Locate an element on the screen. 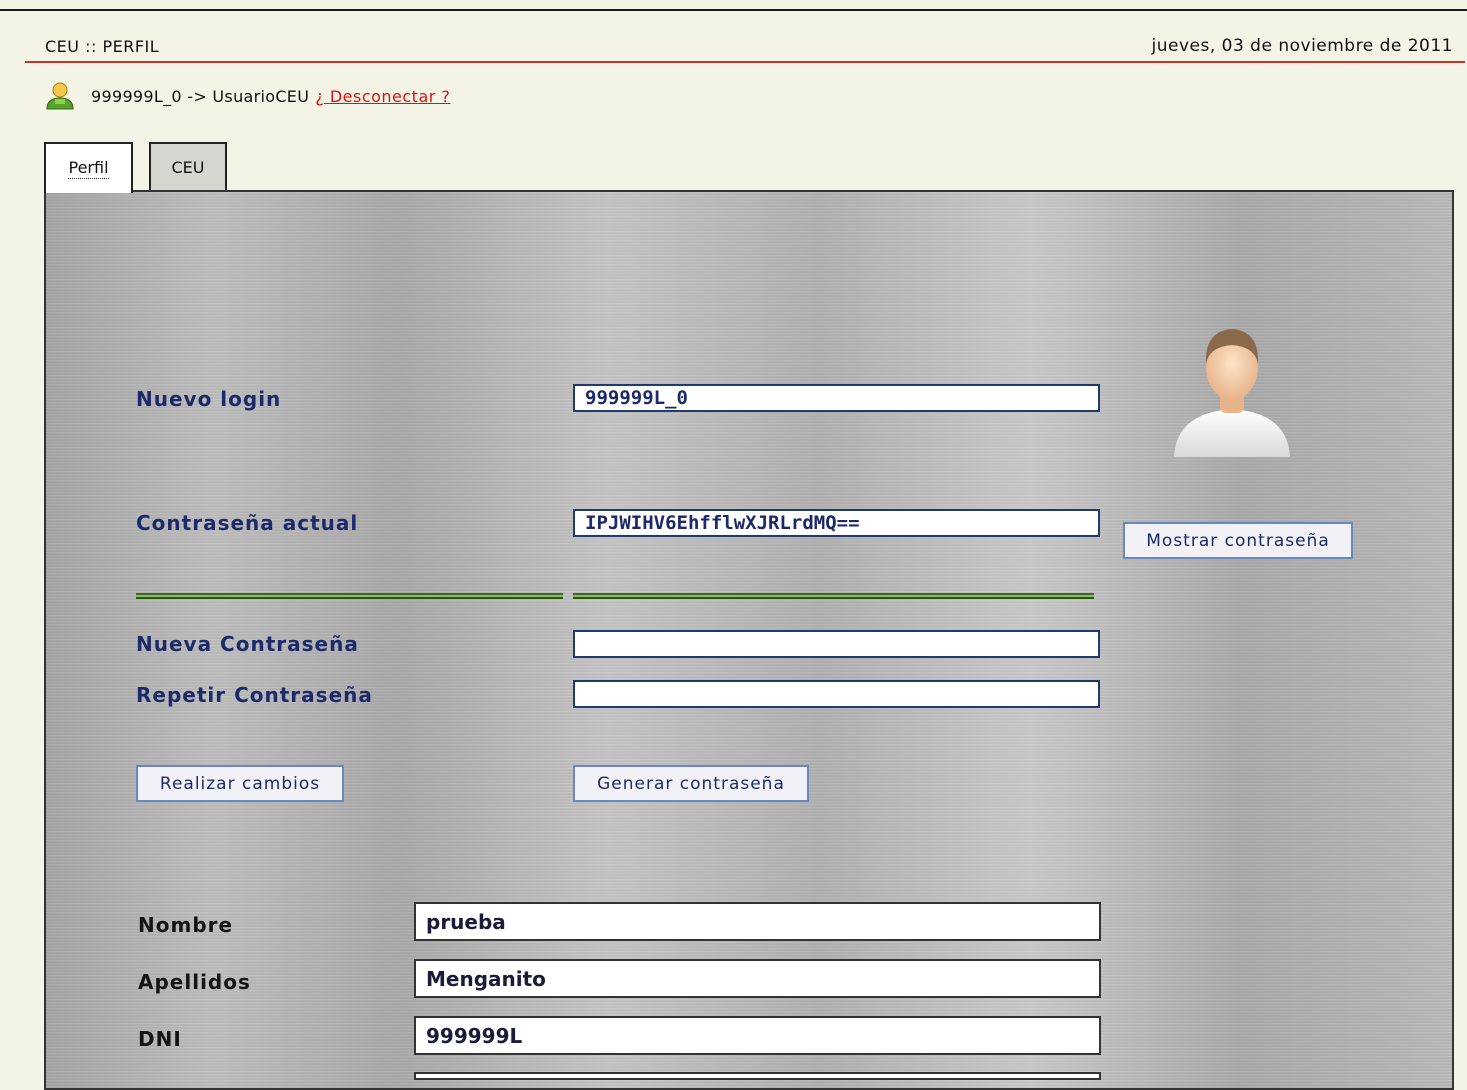 Image resolution: width=1467 pixels, height=1090 pixels. user-session-bar: 999999L_0 -> UsuarioCEU ¿ Desconectar ? is located at coordinates (246, 96).